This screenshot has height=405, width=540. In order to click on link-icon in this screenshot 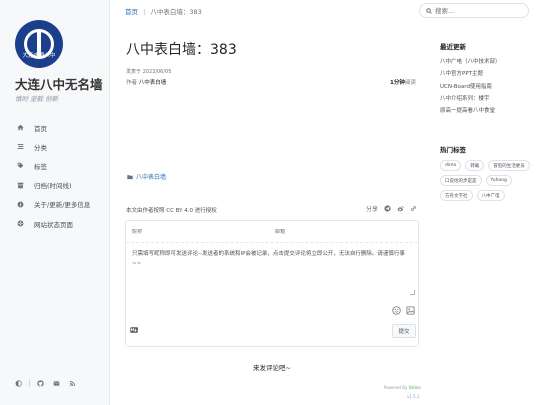, I will do `click(413, 208)`.